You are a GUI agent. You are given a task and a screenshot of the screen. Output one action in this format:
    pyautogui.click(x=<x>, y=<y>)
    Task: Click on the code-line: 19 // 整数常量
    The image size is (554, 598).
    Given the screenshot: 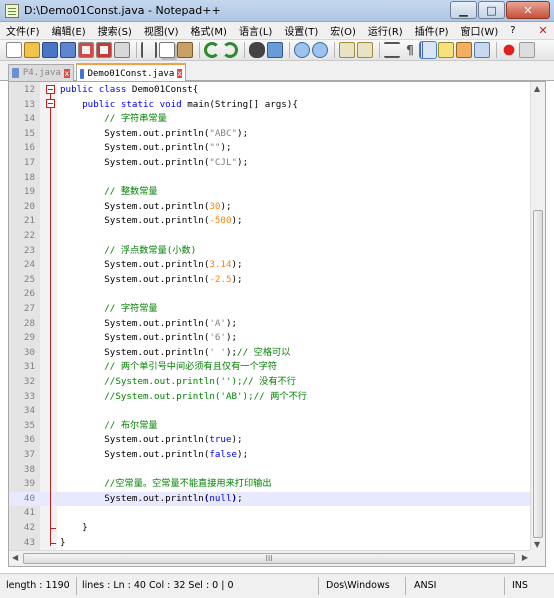 What is the action you would take?
    pyautogui.click(x=274, y=192)
    